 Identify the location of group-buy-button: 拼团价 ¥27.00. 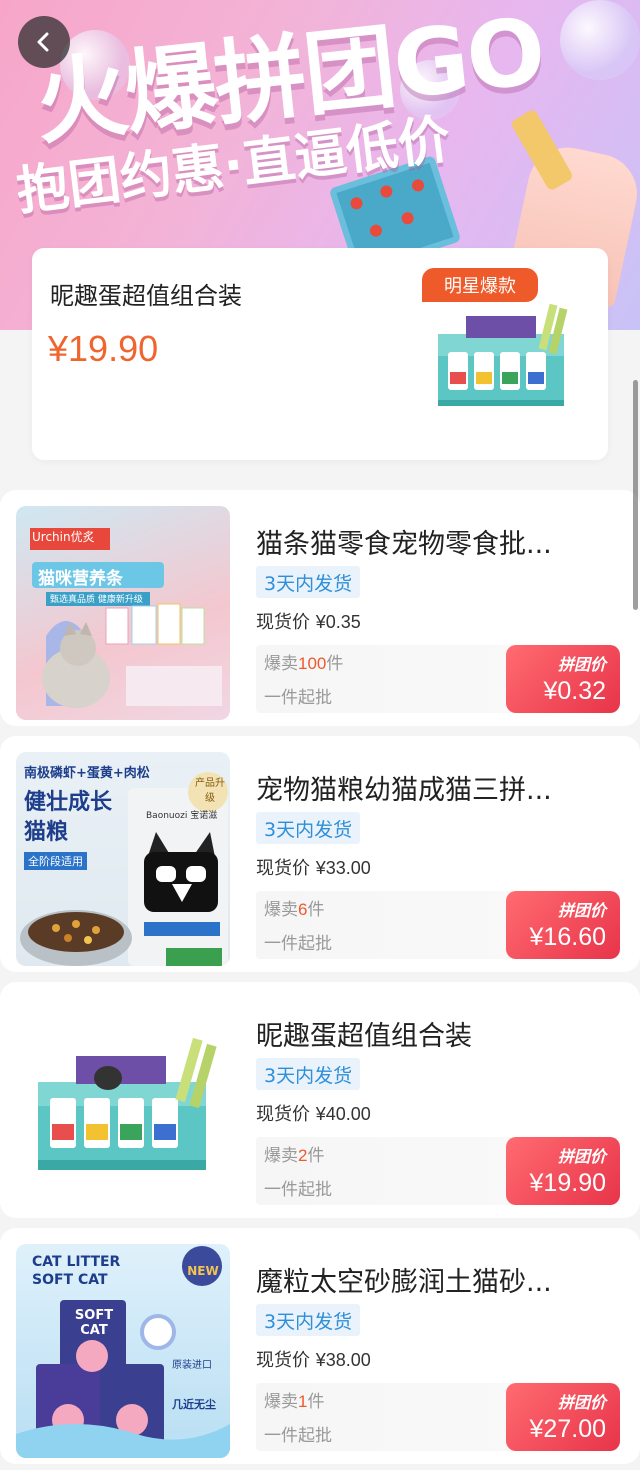
(563, 1417).